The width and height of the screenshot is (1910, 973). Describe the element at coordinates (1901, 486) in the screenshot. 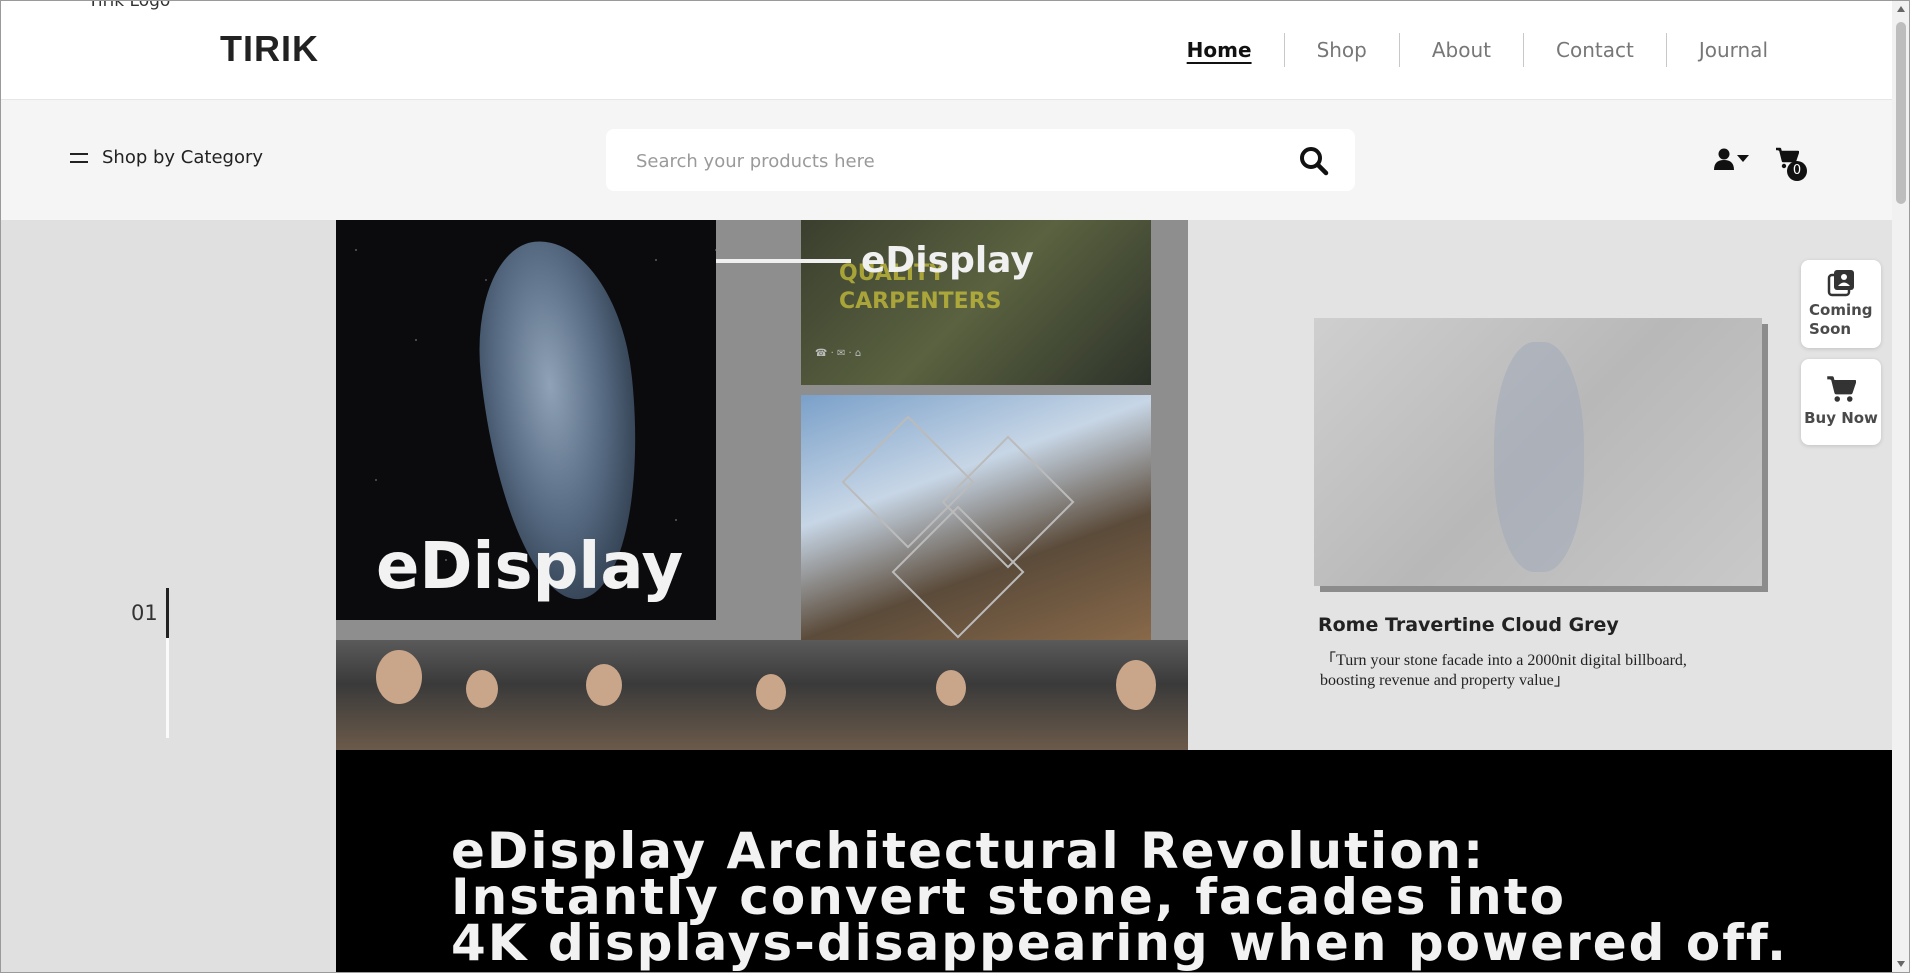

I see `page-scrollbar` at that location.